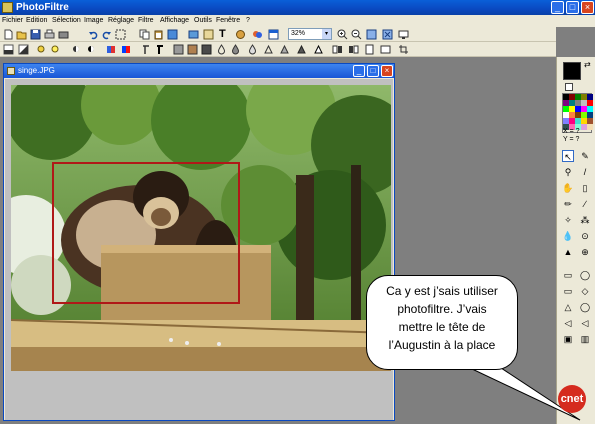  What do you see at coordinates (585, 339) in the screenshot?
I see `fill-mode-icon: ▥` at bounding box center [585, 339].